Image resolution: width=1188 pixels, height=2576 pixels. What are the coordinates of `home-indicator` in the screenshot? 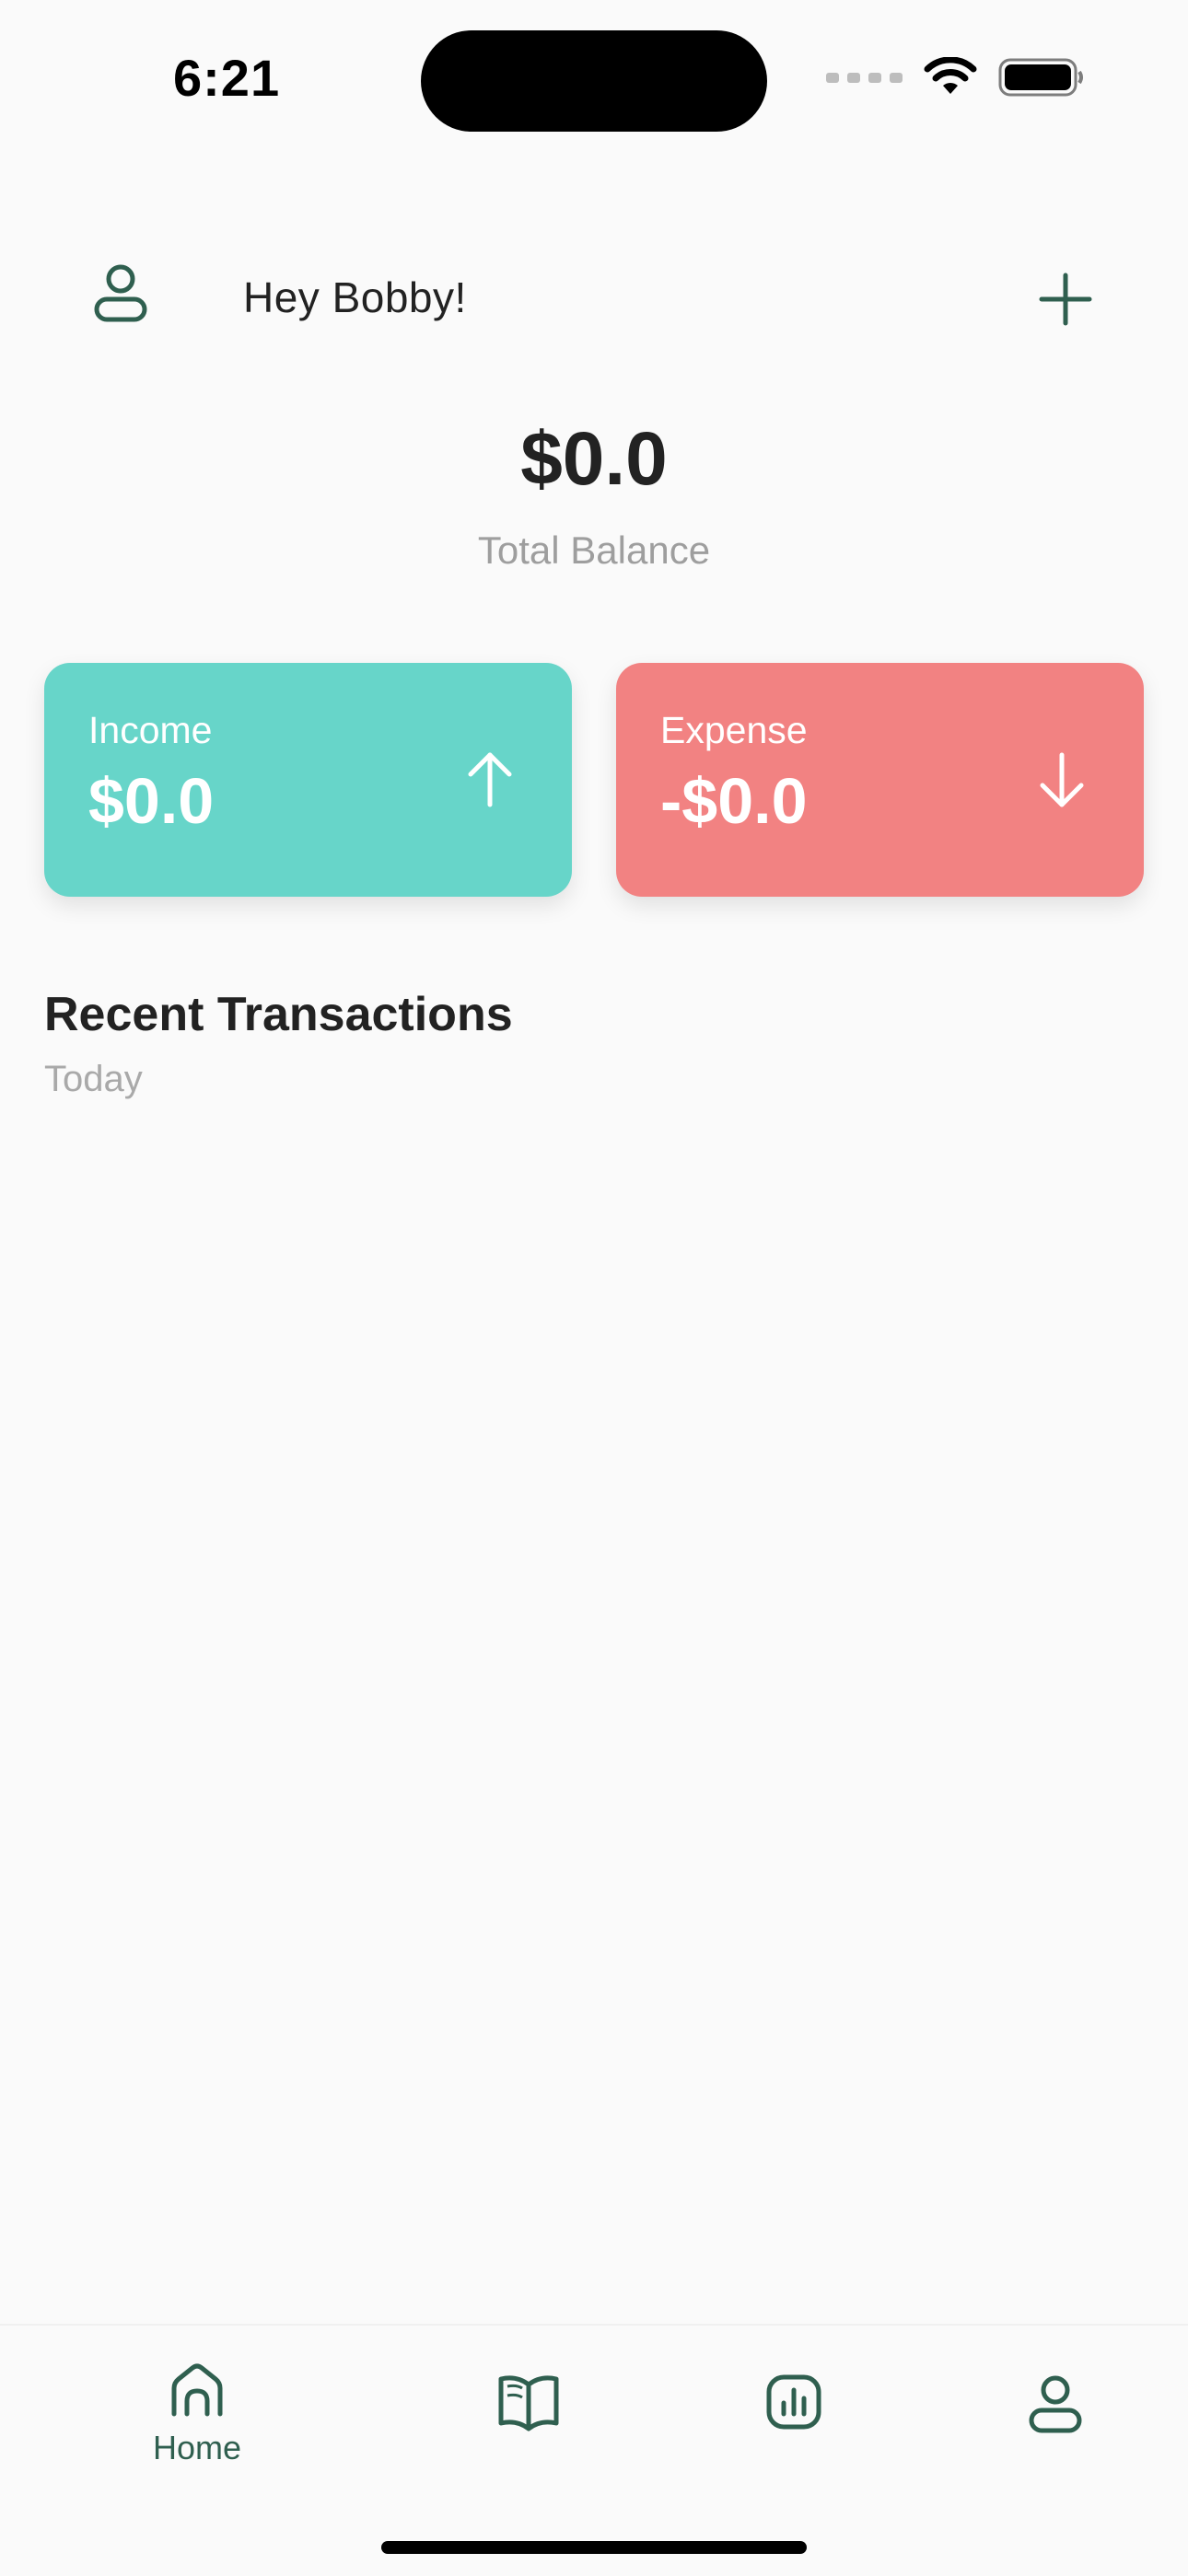 It's located at (594, 2547).